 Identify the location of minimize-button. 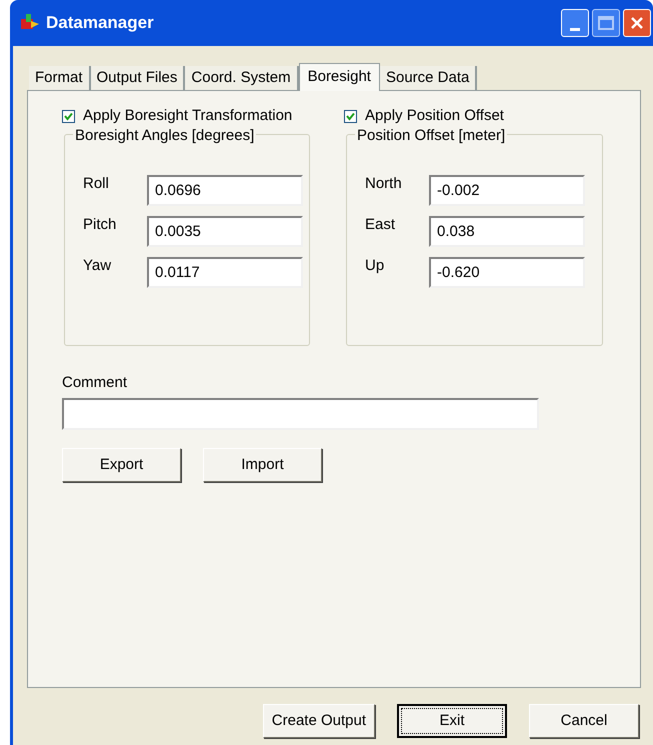
(575, 23).